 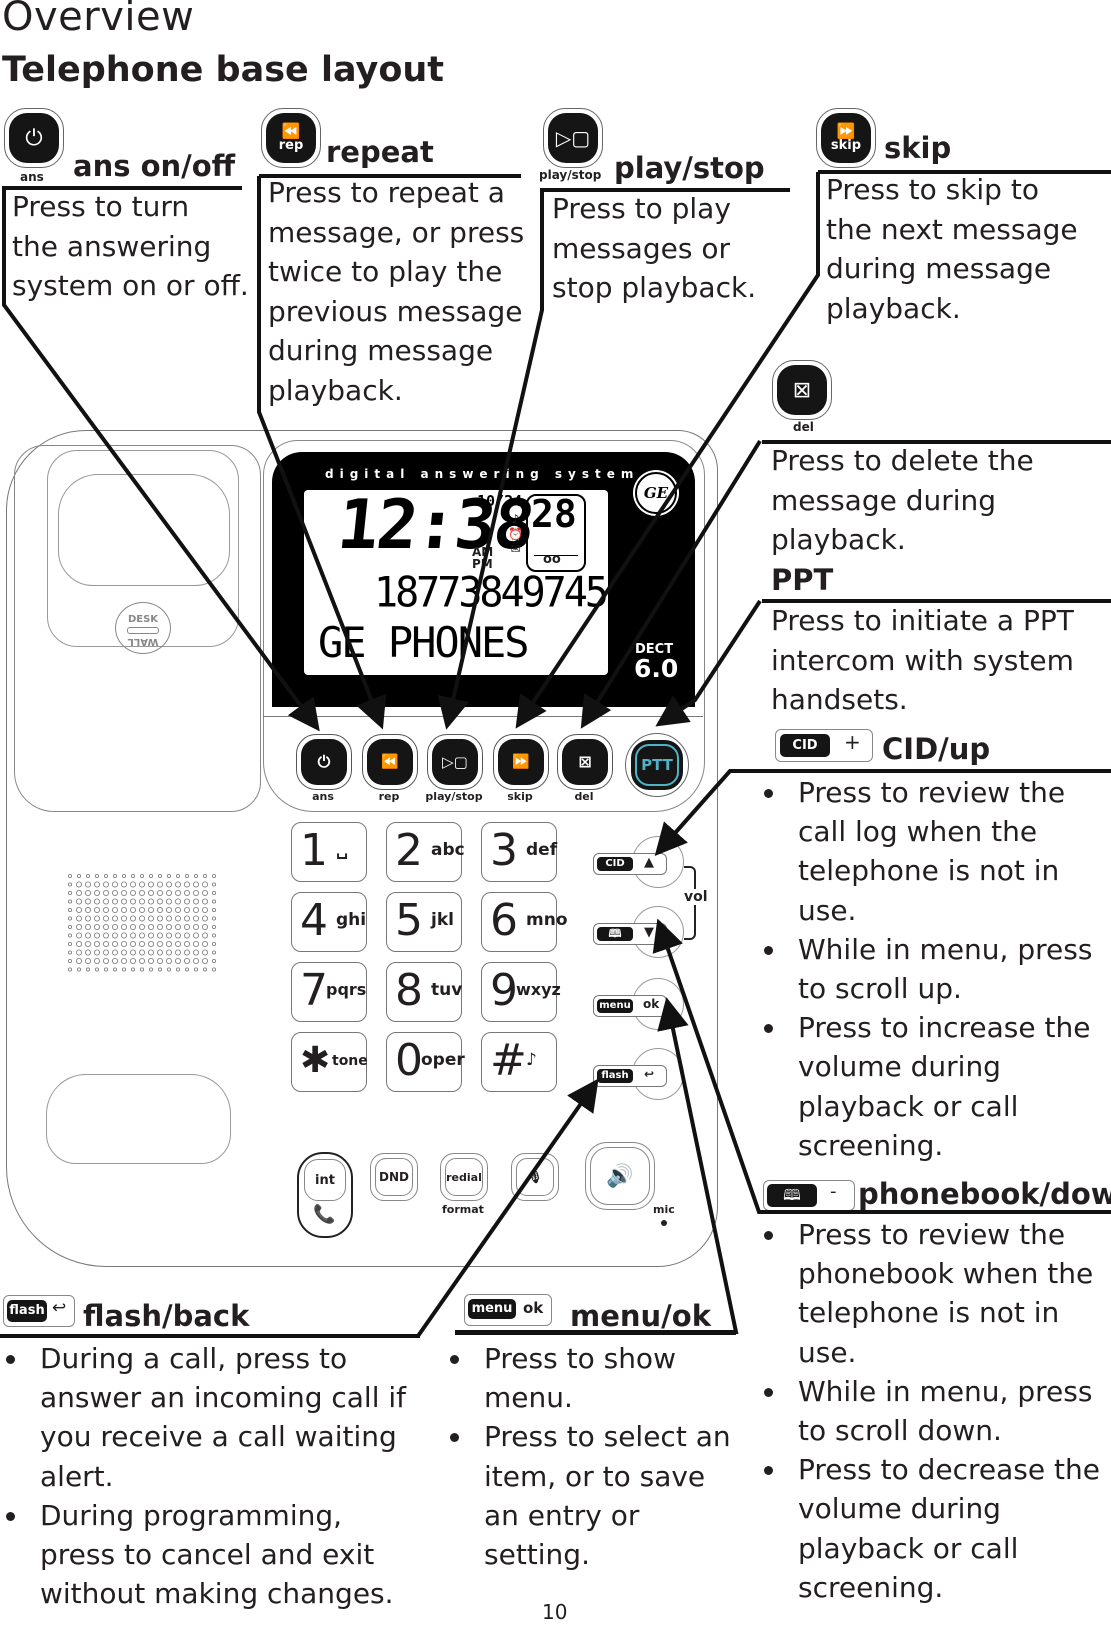 I want to click on keypad-key: 1 ␣, so click(x=329, y=852).